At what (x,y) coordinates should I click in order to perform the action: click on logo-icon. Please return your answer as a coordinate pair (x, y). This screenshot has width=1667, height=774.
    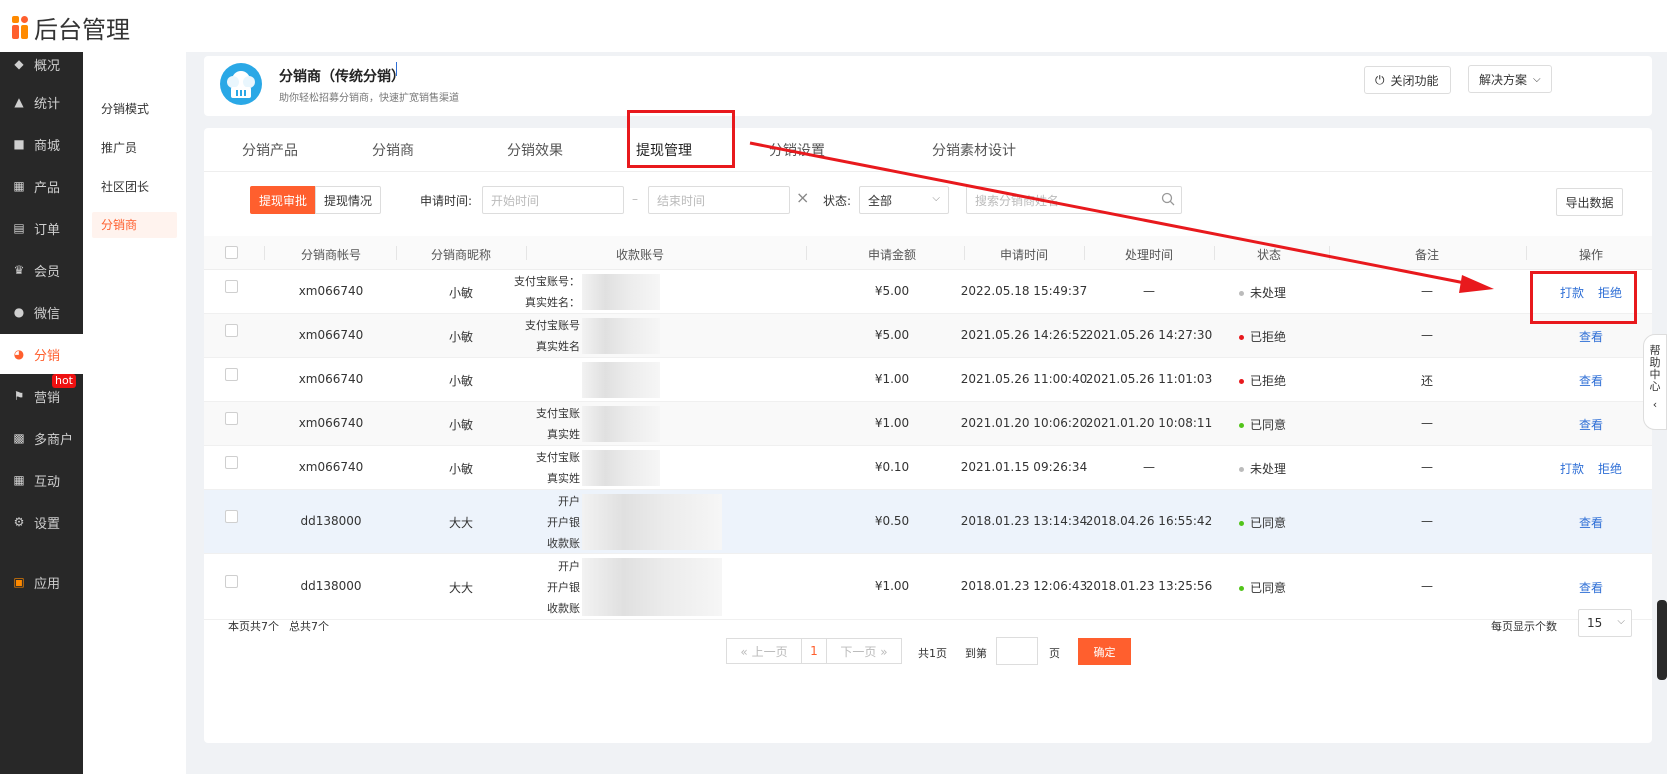
    Looking at the image, I should click on (21, 27).